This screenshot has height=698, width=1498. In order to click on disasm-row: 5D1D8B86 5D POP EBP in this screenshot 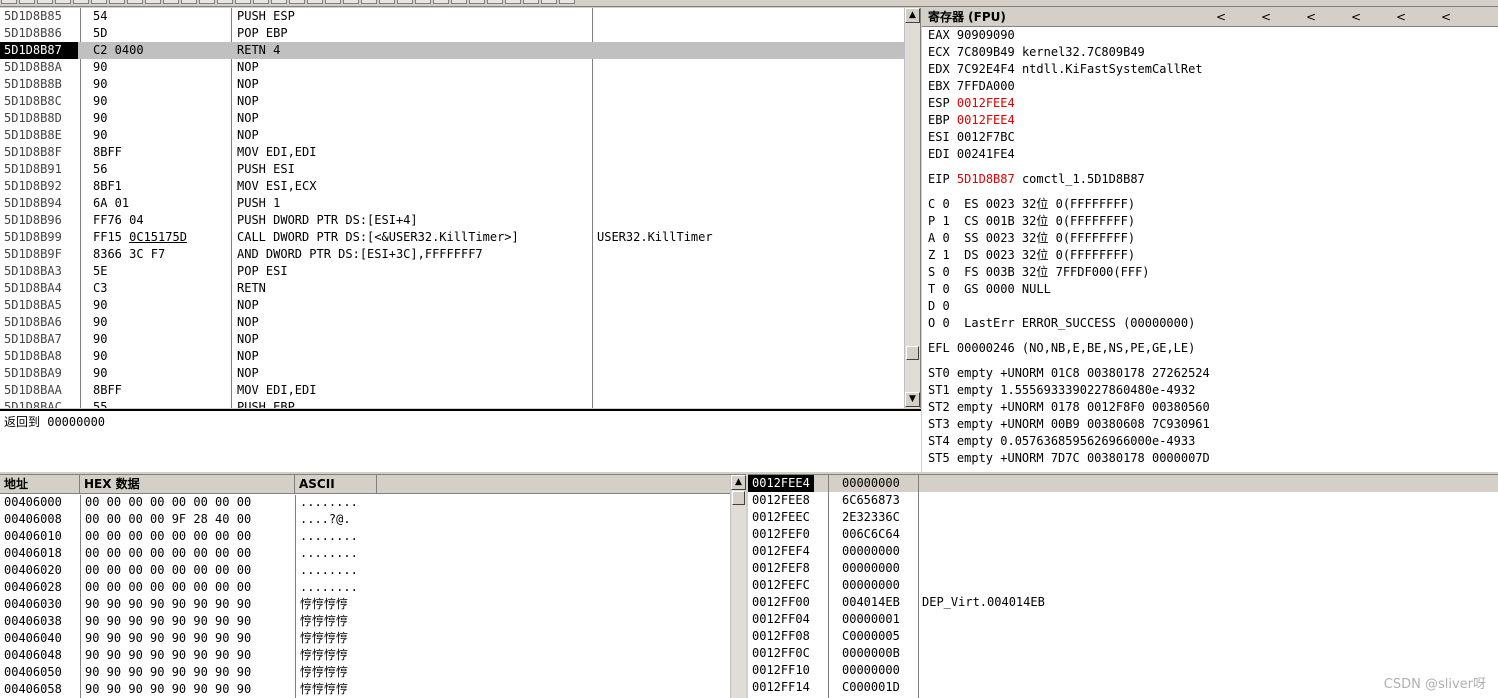, I will do `click(460, 33)`.